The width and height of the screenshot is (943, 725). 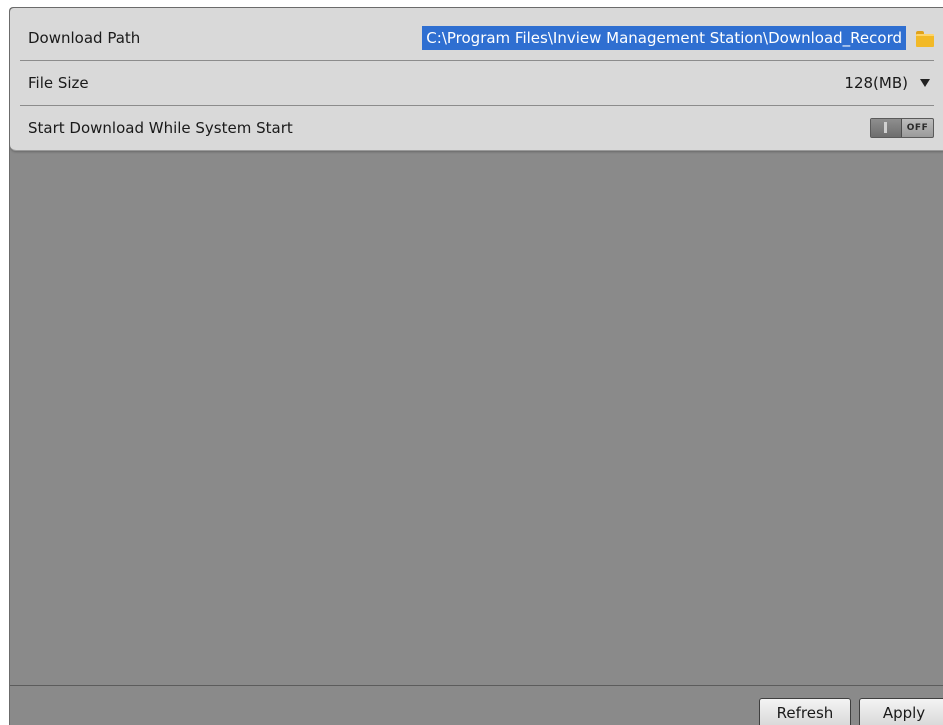 I want to click on folder-body, so click(x=925, y=40).